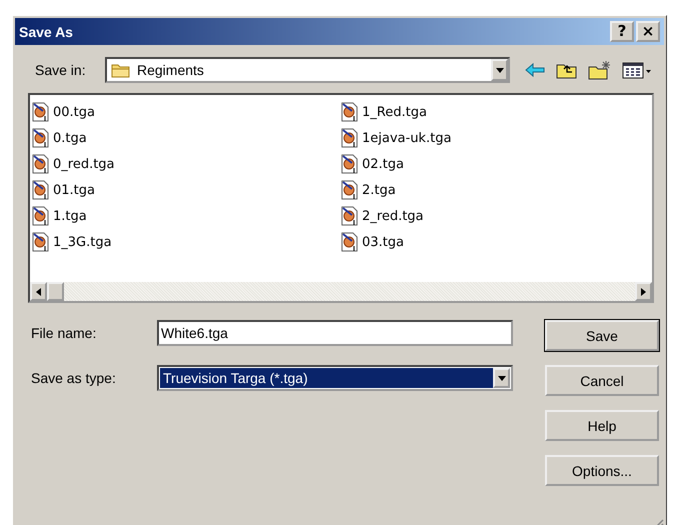 The image size is (677, 525). I want to click on scroll-right-button, so click(643, 291).